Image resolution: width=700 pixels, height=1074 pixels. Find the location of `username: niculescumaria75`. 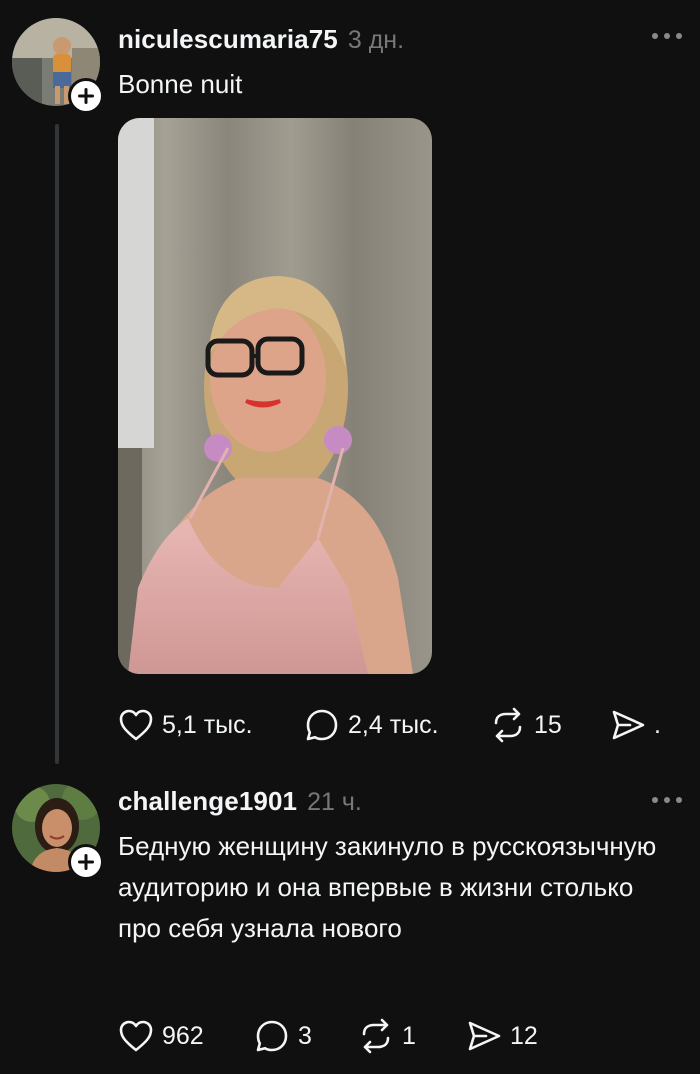

username: niculescumaria75 is located at coordinates (228, 39).